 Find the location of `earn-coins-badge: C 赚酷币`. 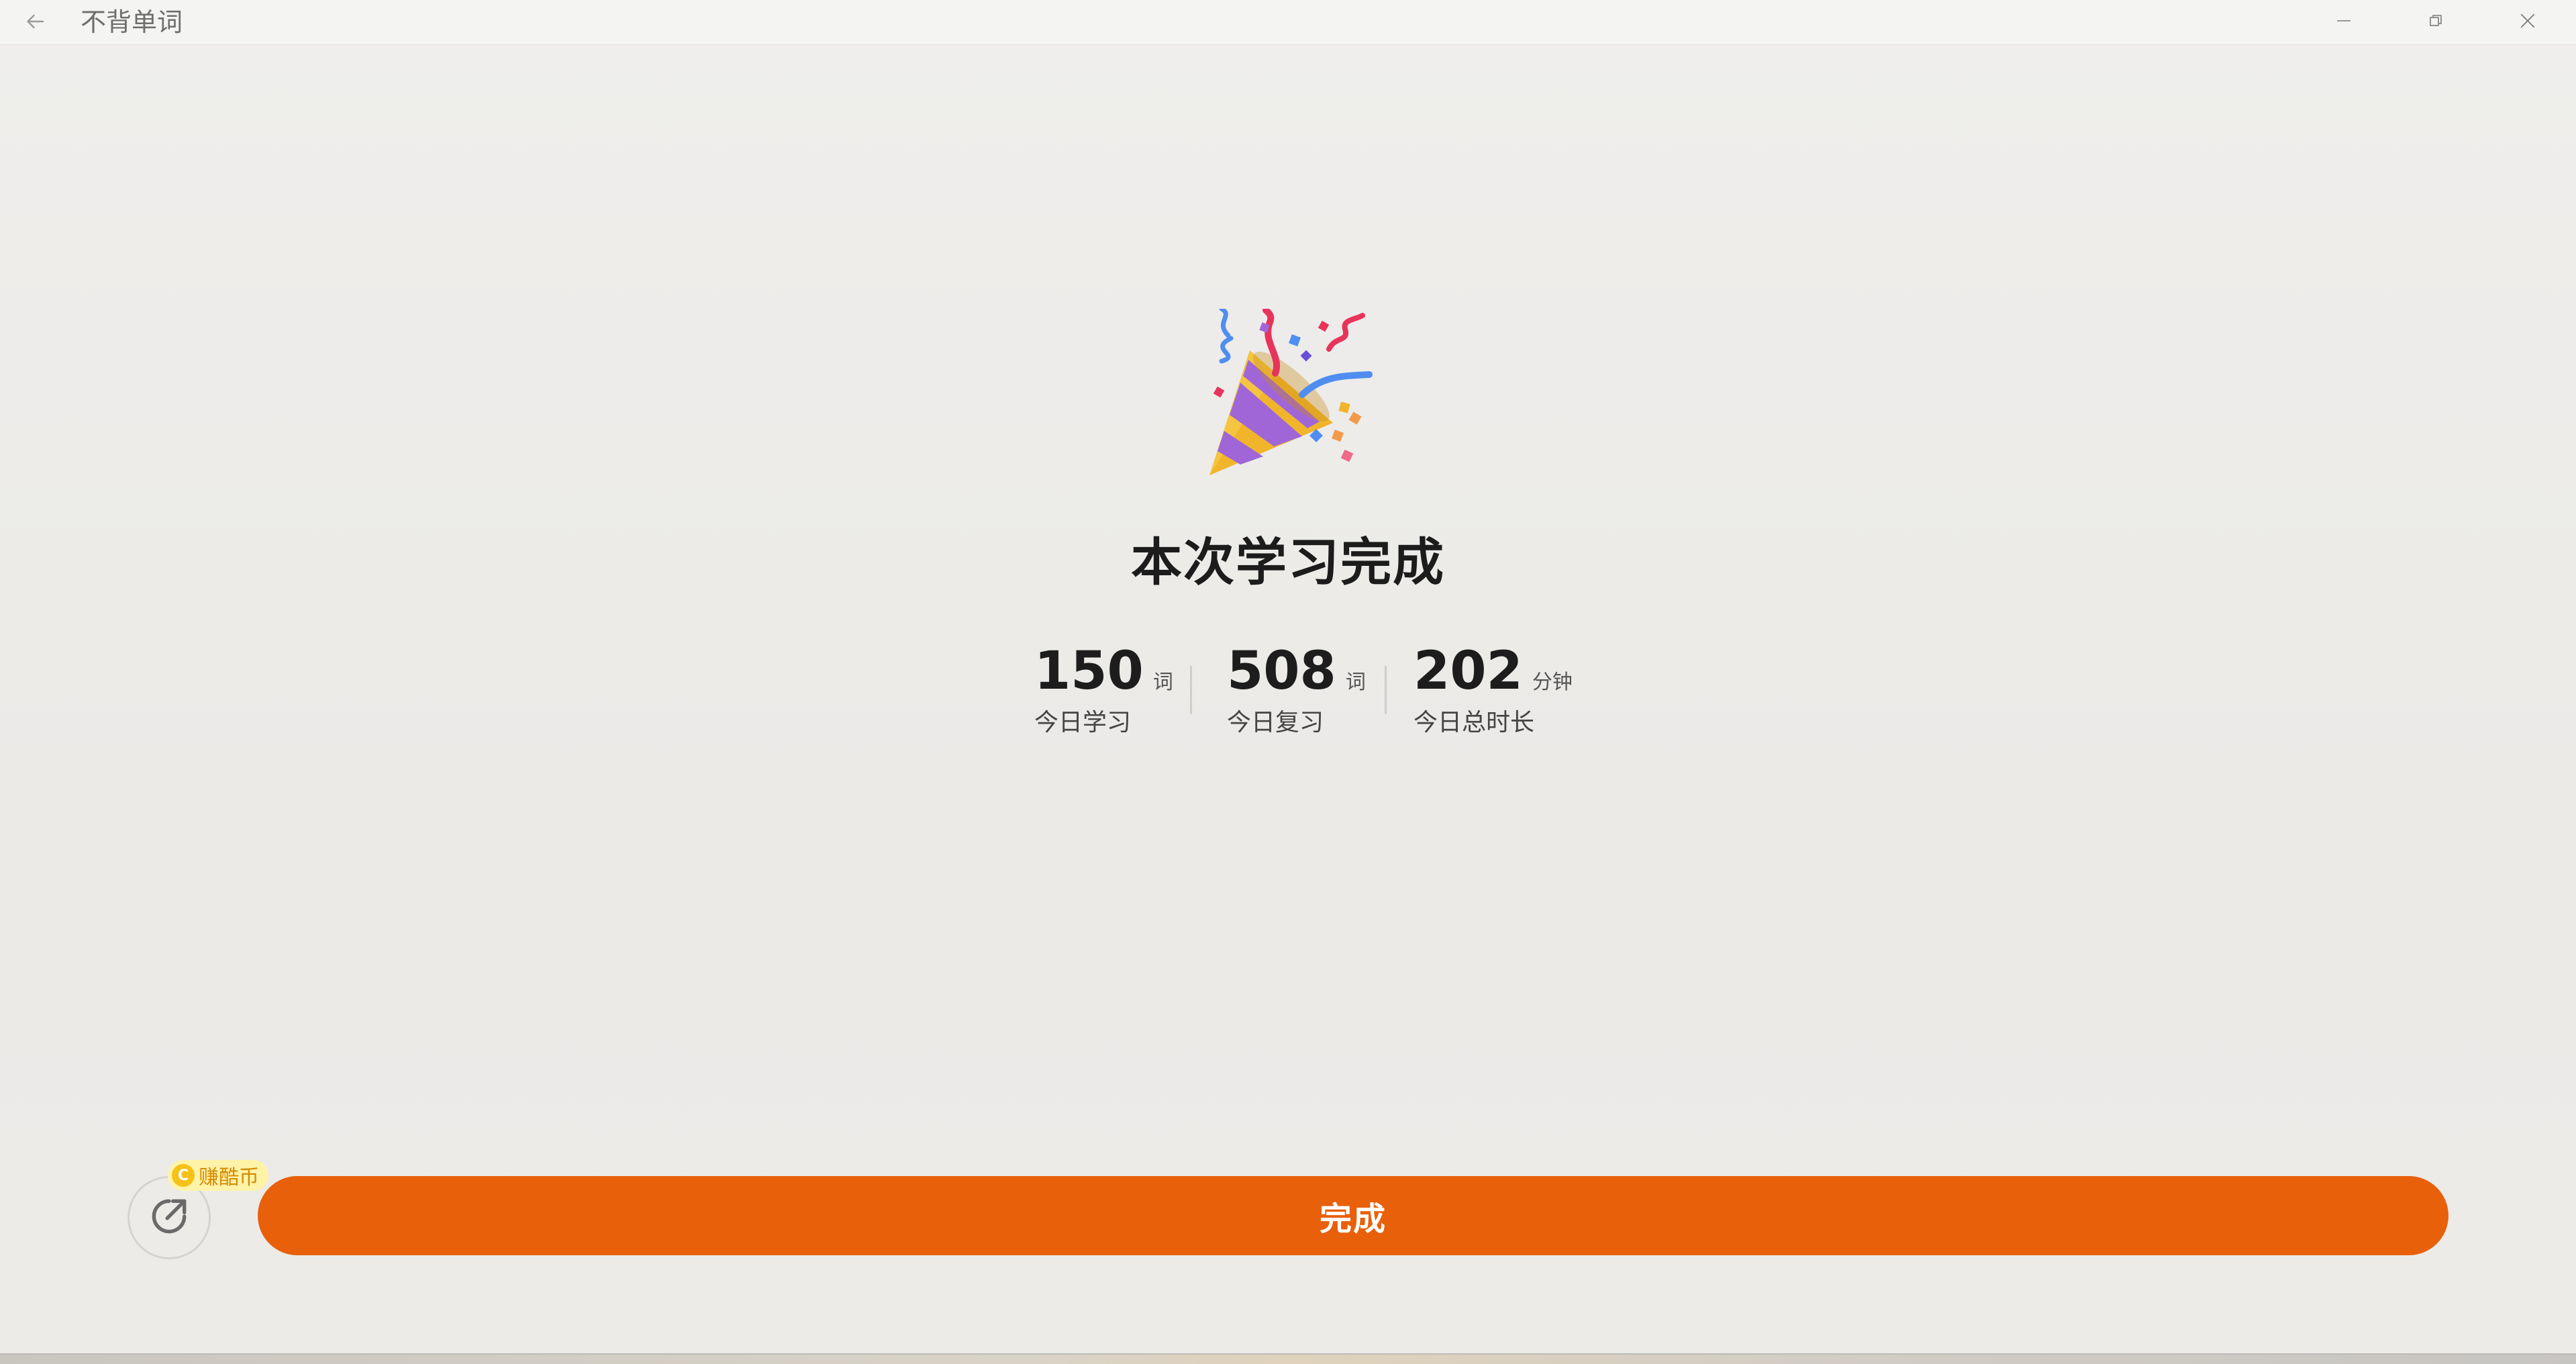

earn-coins-badge: C 赚酷币 is located at coordinates (218, 1175).